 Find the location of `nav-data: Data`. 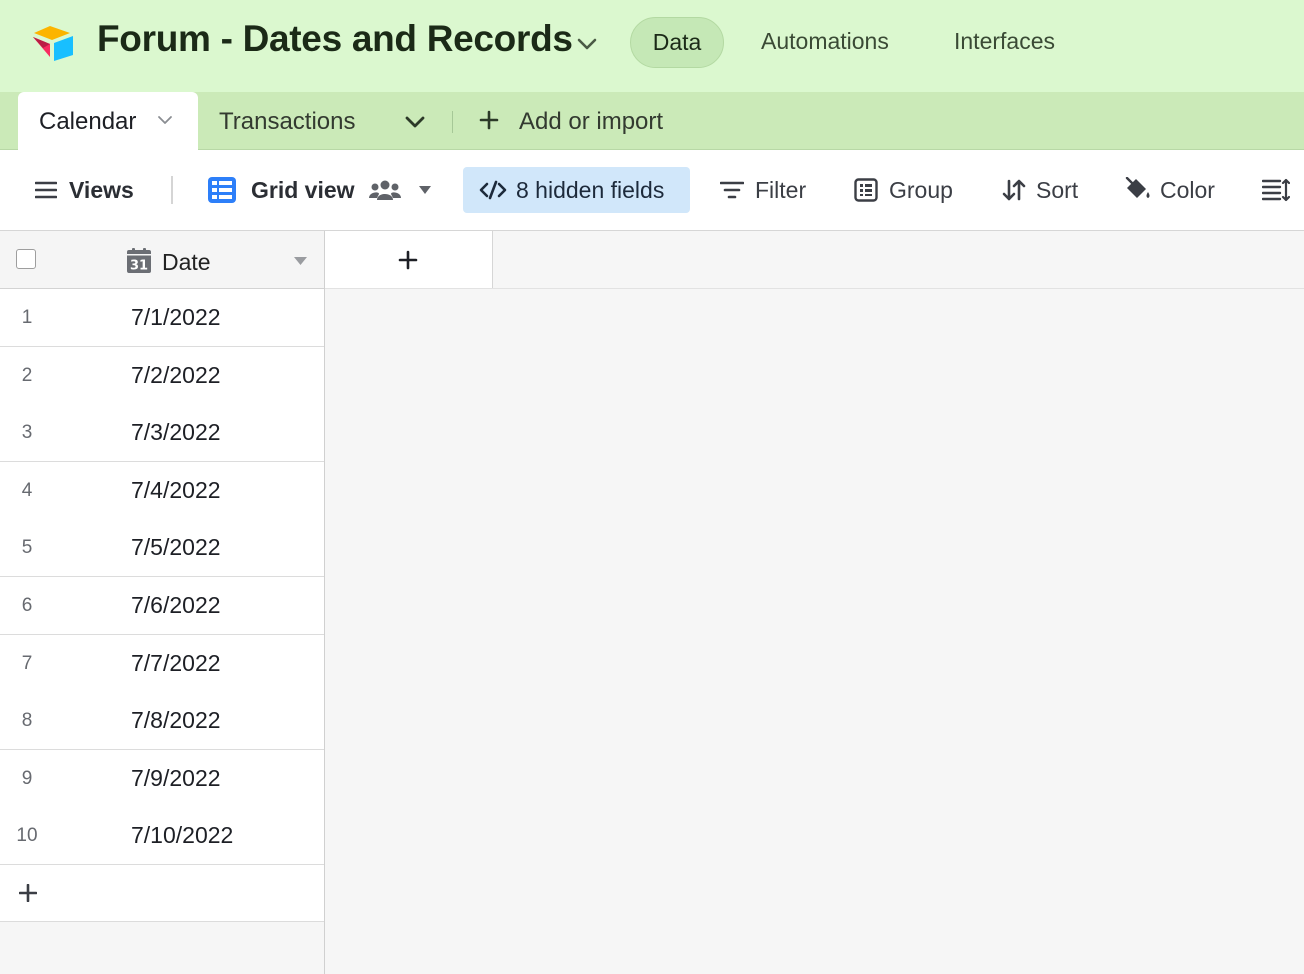

nav-data: Data is located at coordinates (677, 42).